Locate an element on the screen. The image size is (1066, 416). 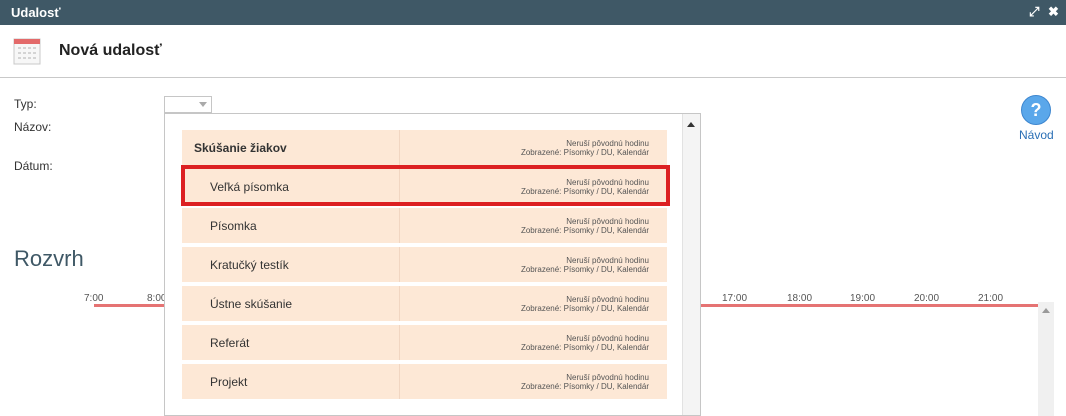
page-title: Nová udalosť is located at coordinates (110, 50).